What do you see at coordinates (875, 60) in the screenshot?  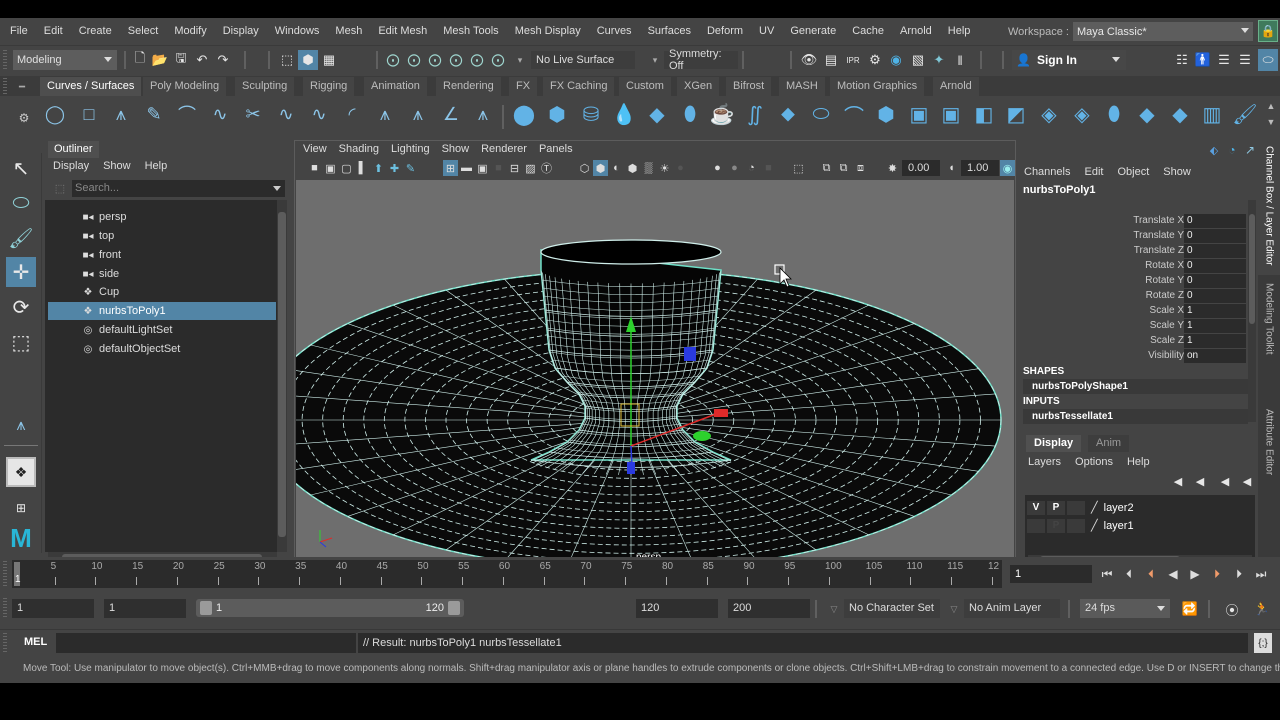 I see `render-settings-icon: ⚙` at bounding box center [875, 60].